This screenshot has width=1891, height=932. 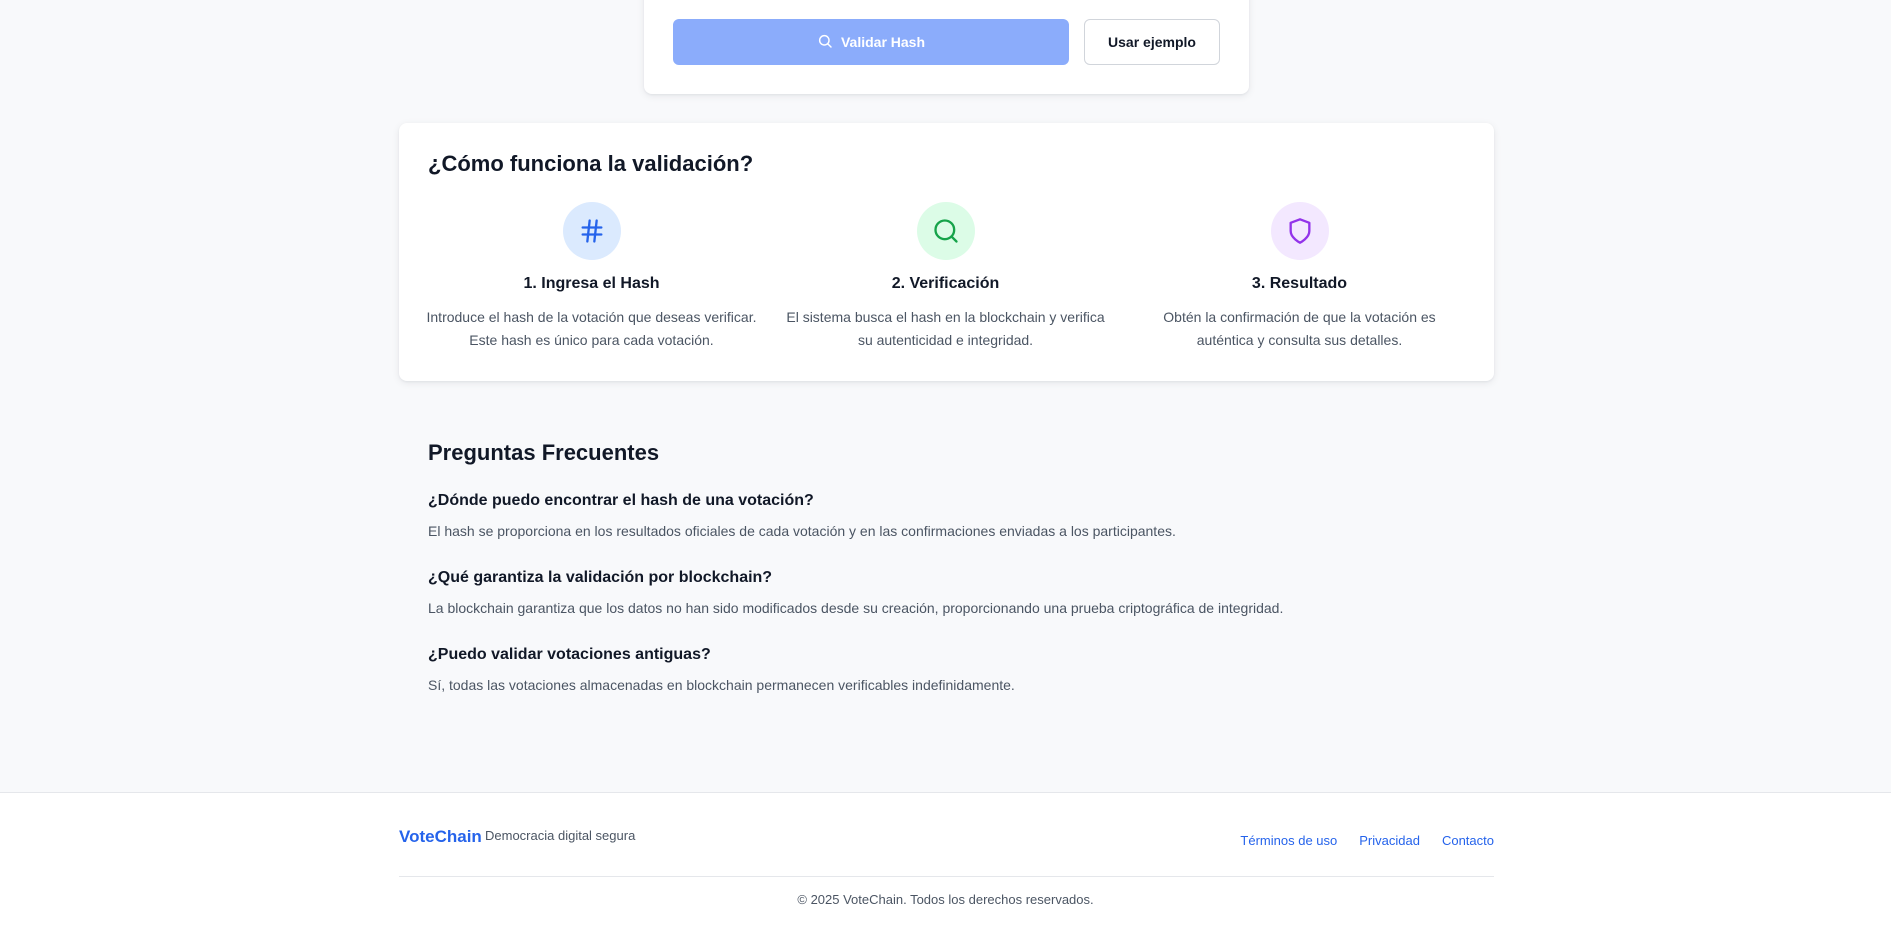 What do you see at coordinates (560, 835) in the screenshot?
I see `footer-tagline: Democracia digital segura` at bounding box center [560, 835].